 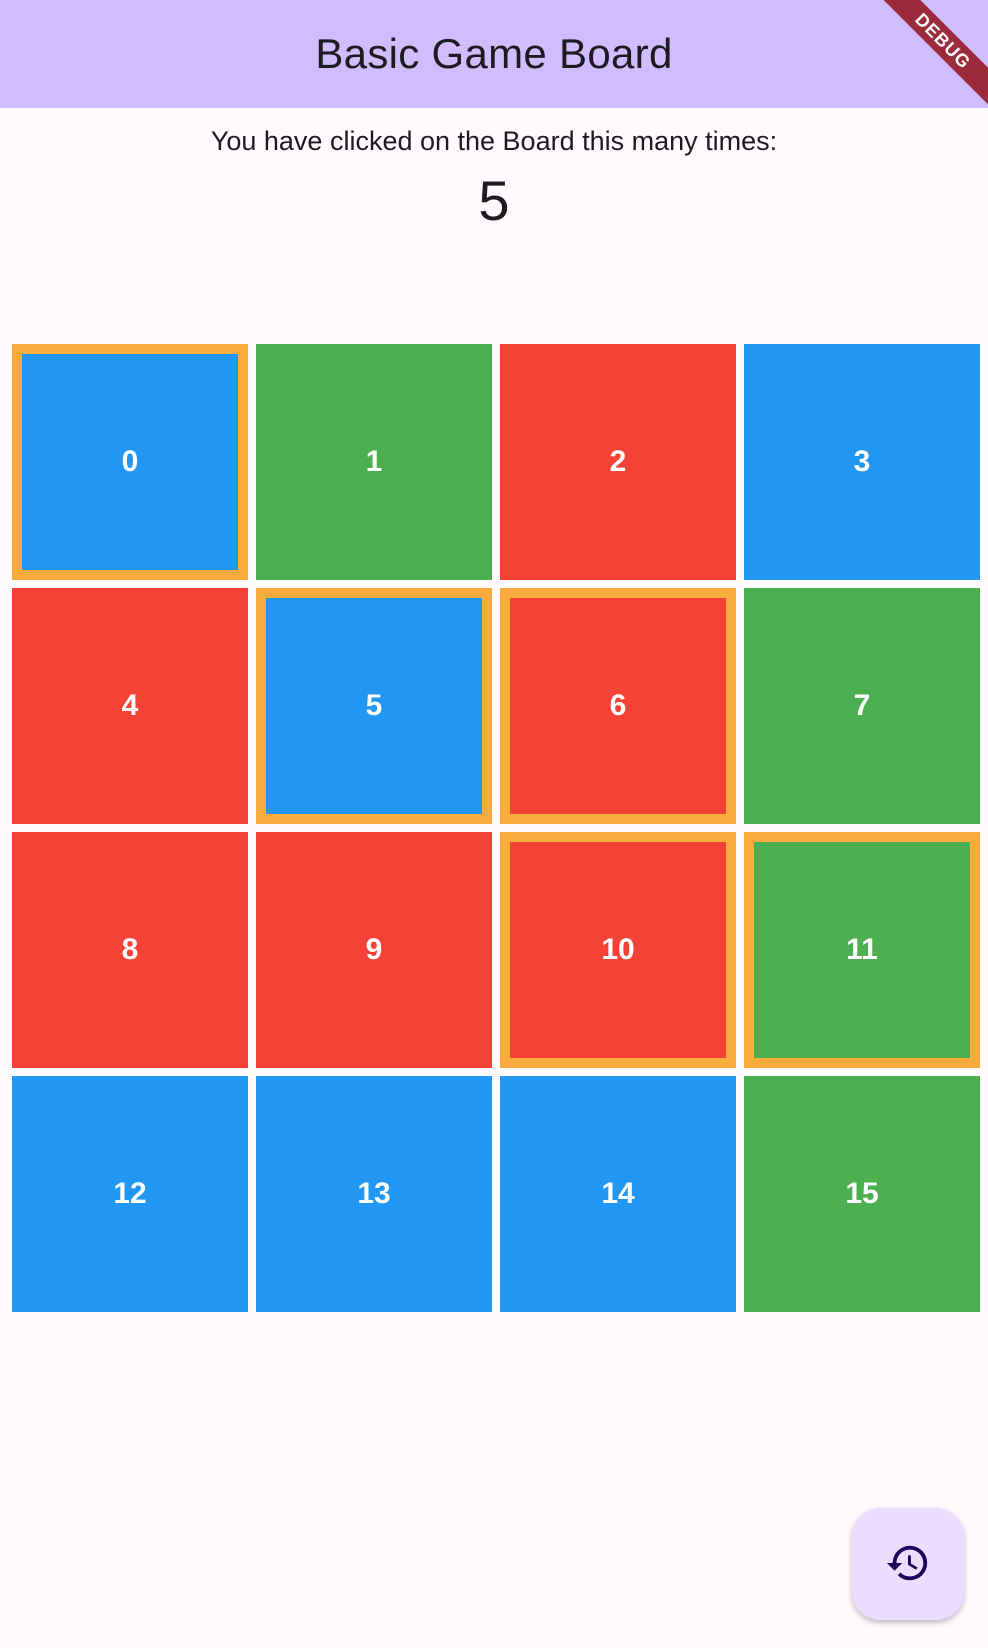 I want to click on board-tile-label: 13, so click(x=374, y=1193).